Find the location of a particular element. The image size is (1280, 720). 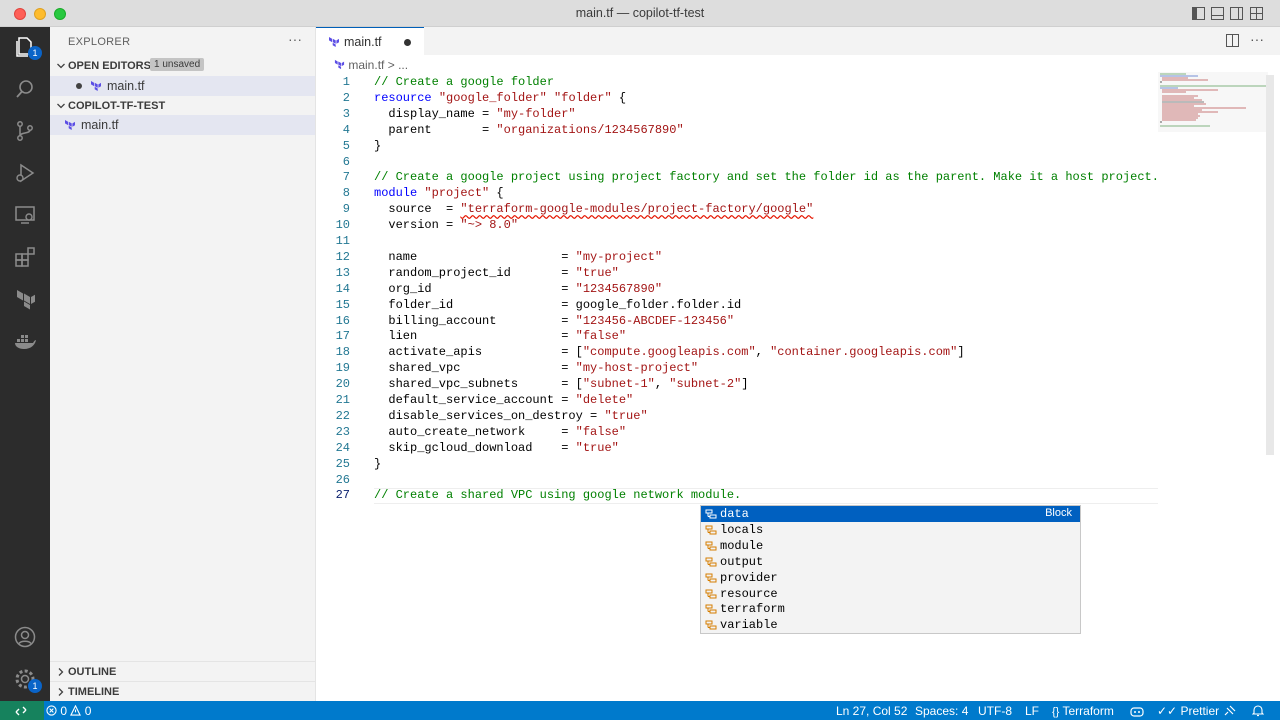

language-mode: {} Terraform is located at coordinates (1083, 711).